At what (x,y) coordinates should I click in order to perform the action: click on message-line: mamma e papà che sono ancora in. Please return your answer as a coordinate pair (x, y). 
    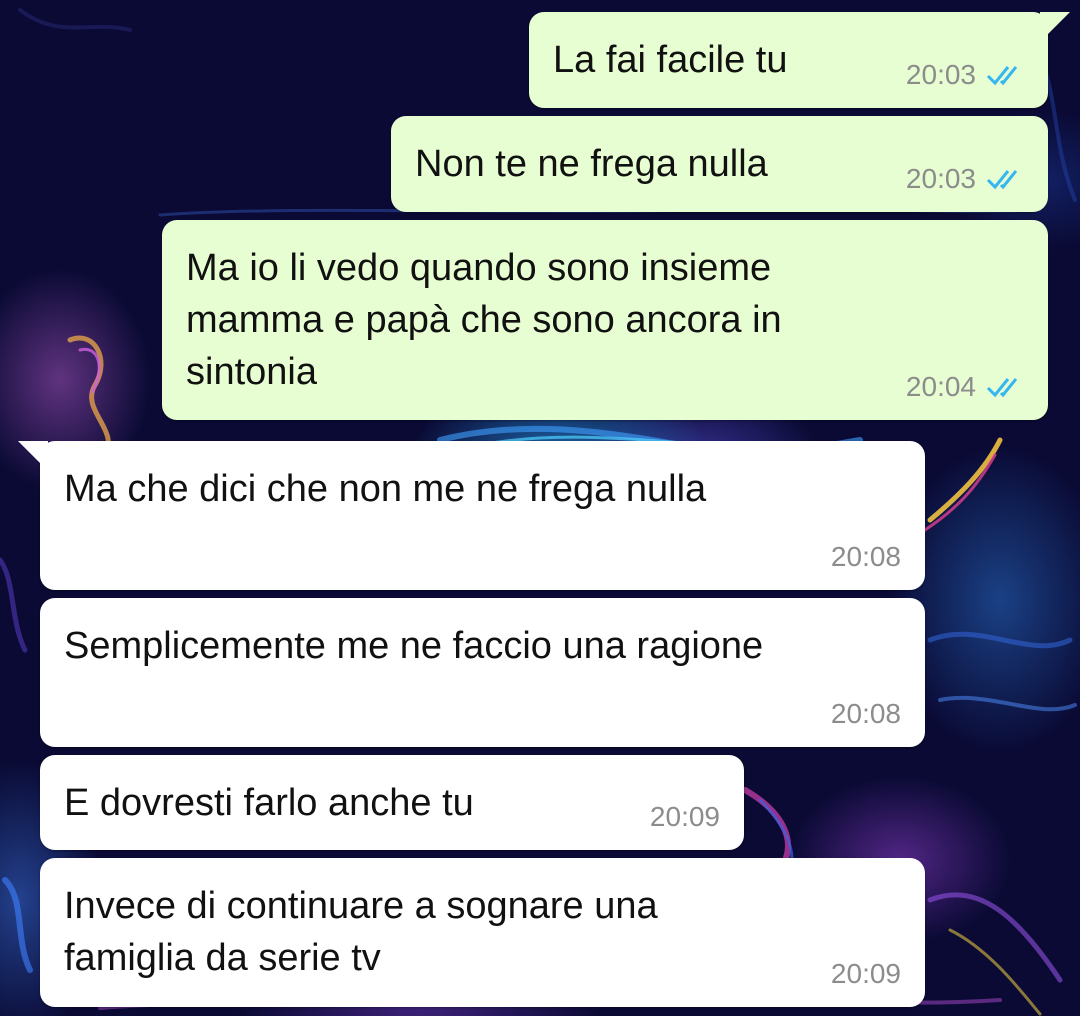
    Looking at the image, I should click on (484, 320).